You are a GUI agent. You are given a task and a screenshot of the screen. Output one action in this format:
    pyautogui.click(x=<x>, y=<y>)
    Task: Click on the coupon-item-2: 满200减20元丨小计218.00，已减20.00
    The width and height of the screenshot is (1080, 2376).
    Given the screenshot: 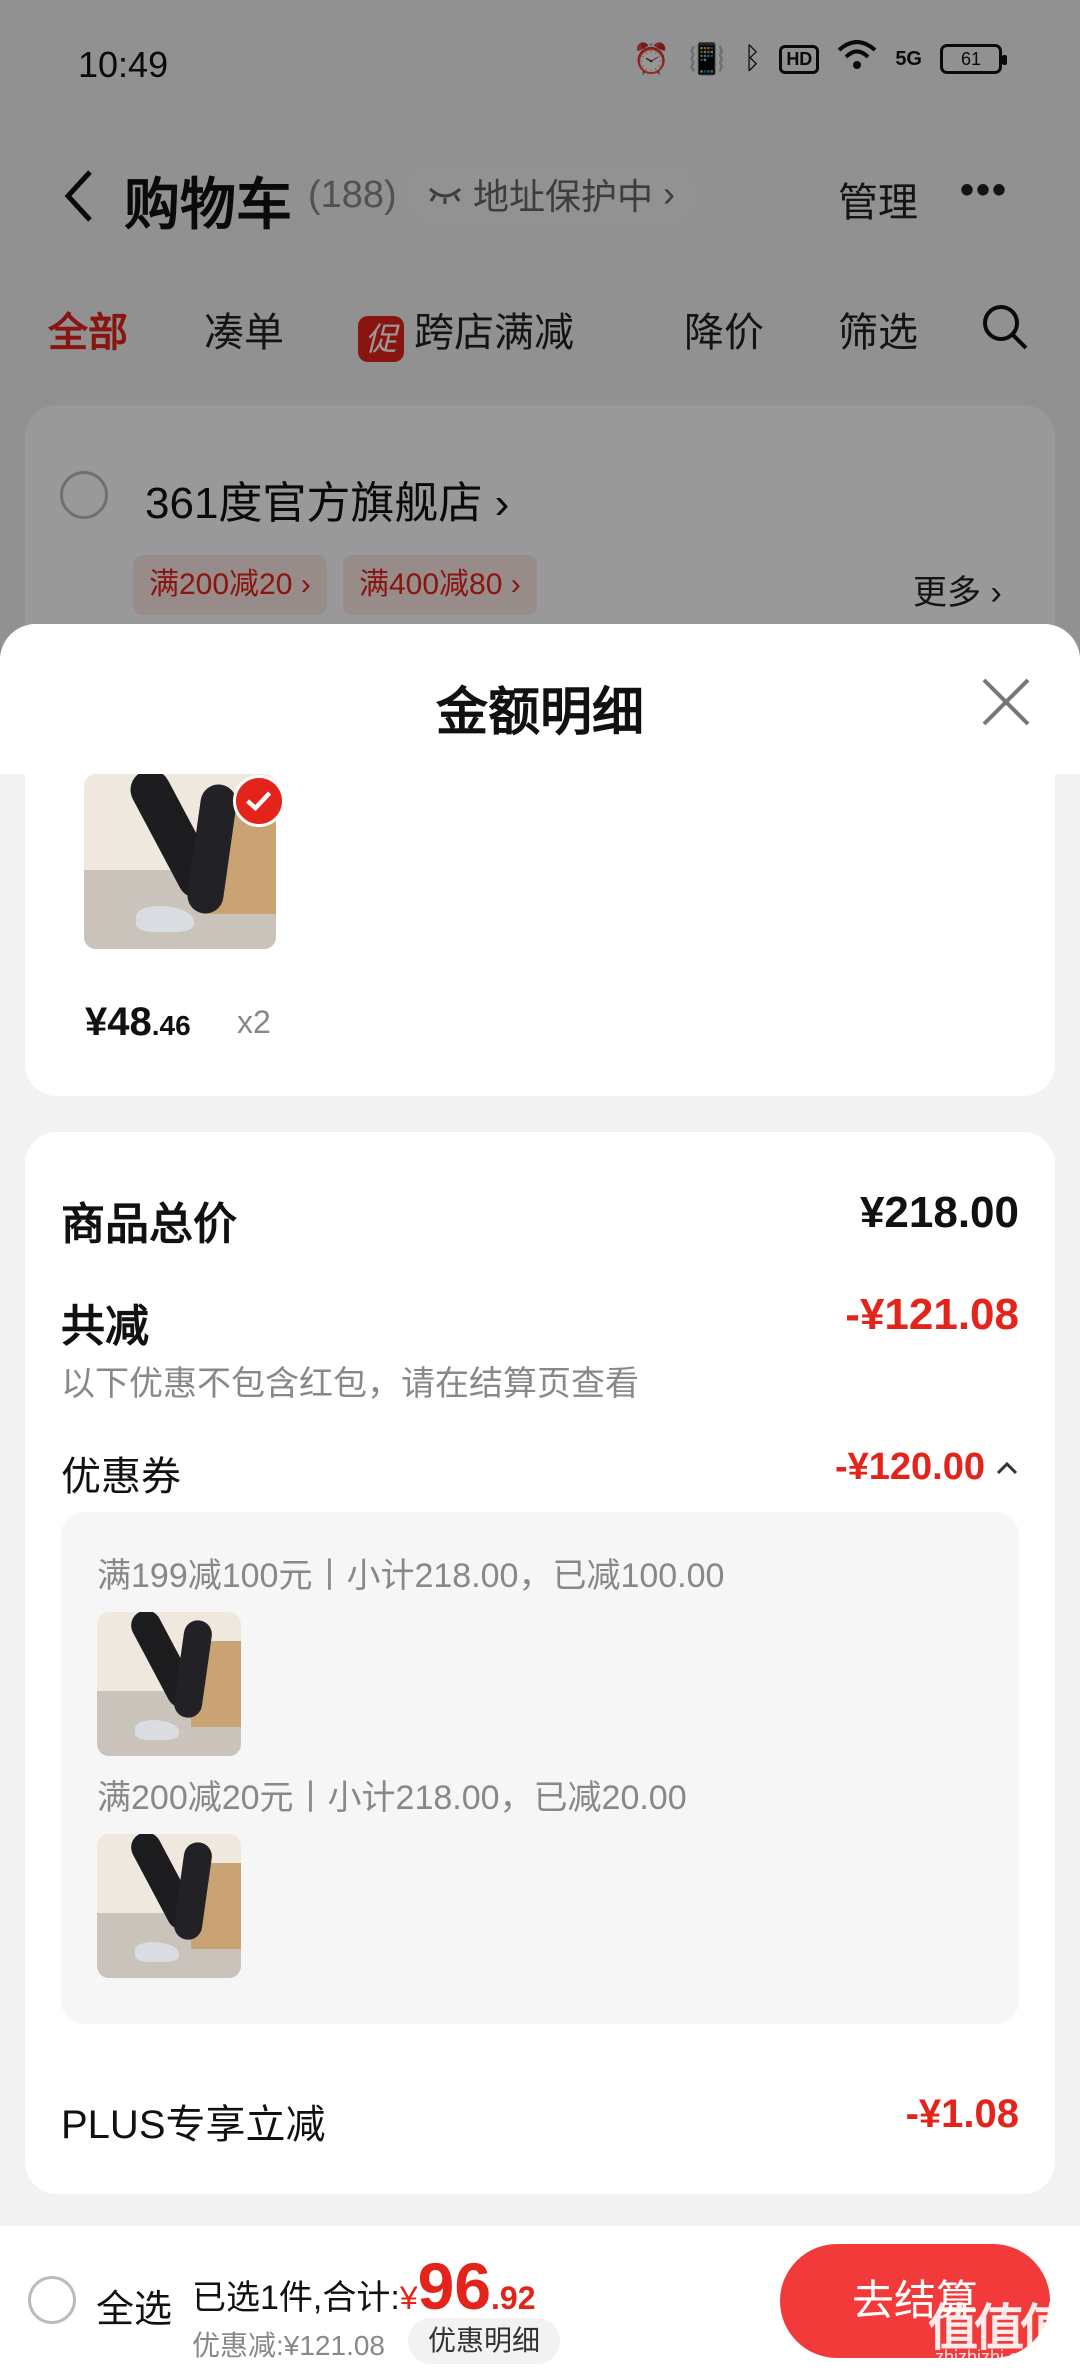 What is the action you would take?
    pyautogui.click(x=392, y=1798)
    